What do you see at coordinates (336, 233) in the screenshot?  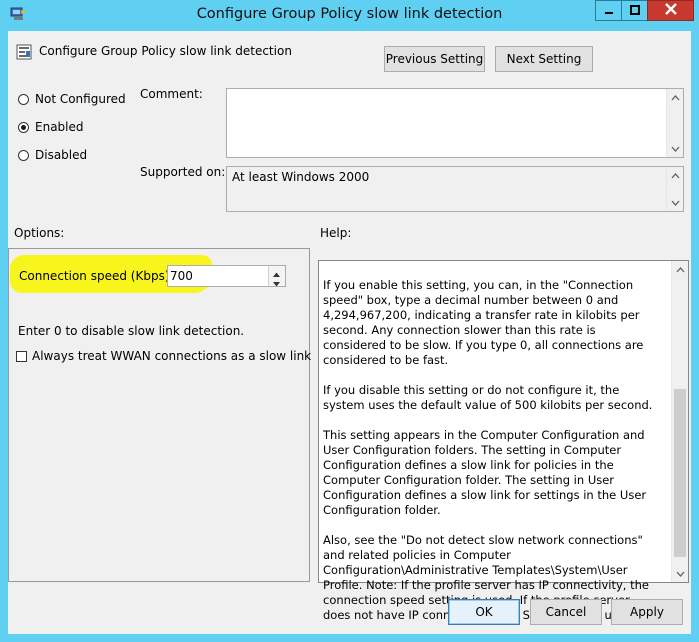 I see `help-label: Help:` at bounding box center [336, 233].